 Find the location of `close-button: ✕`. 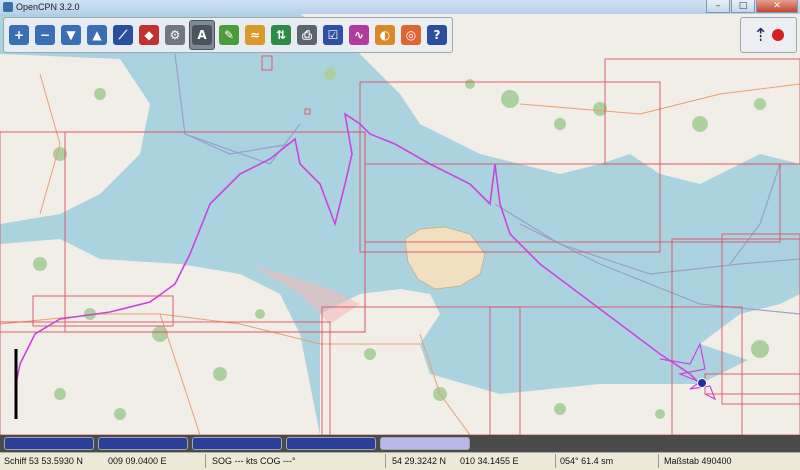

close-button: ✕ is located at coordinates (777, 6).